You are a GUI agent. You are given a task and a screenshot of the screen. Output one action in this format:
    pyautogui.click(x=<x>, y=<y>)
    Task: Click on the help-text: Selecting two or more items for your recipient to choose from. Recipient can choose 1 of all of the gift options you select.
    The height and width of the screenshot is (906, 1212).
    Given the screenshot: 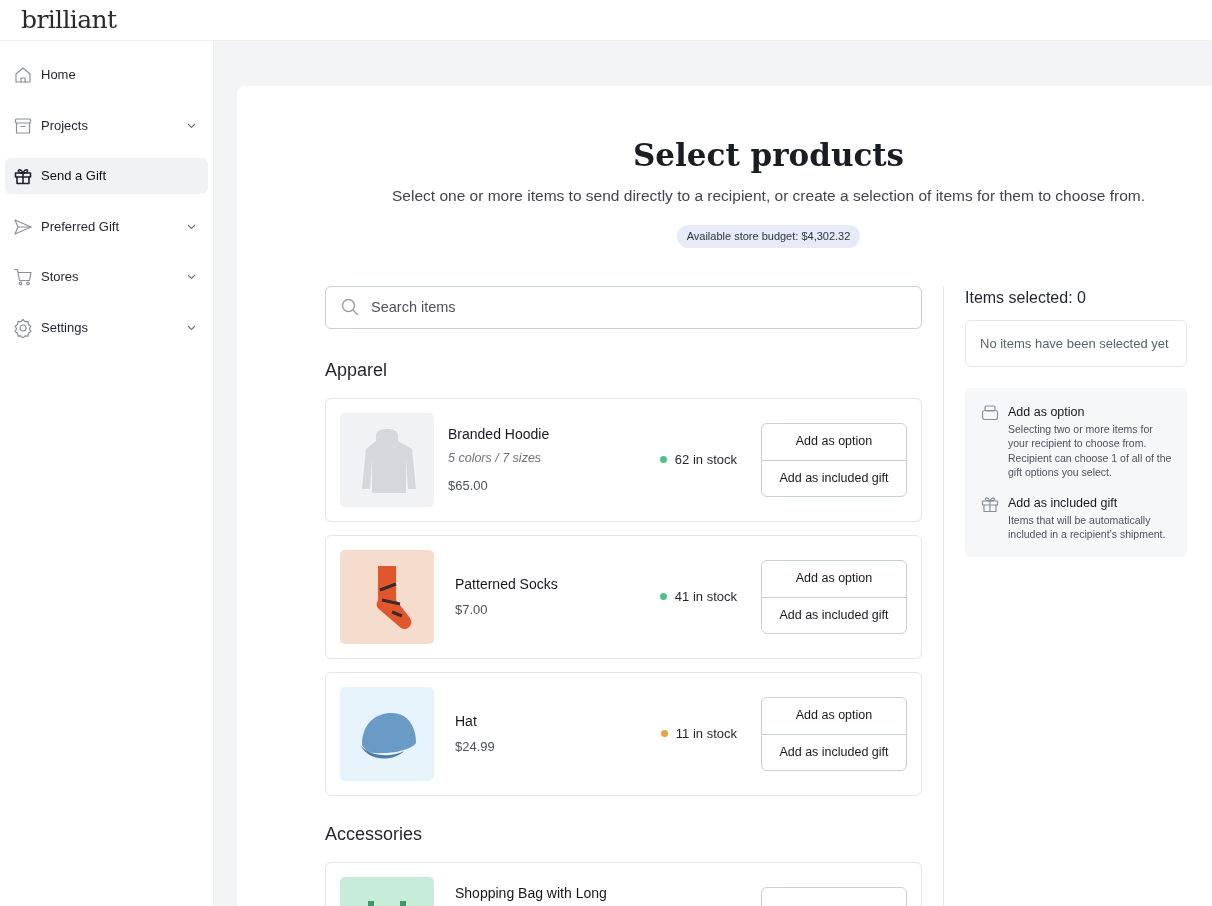 What is the action you would take?
    pyautogui.click(x=1090, y=450)
    